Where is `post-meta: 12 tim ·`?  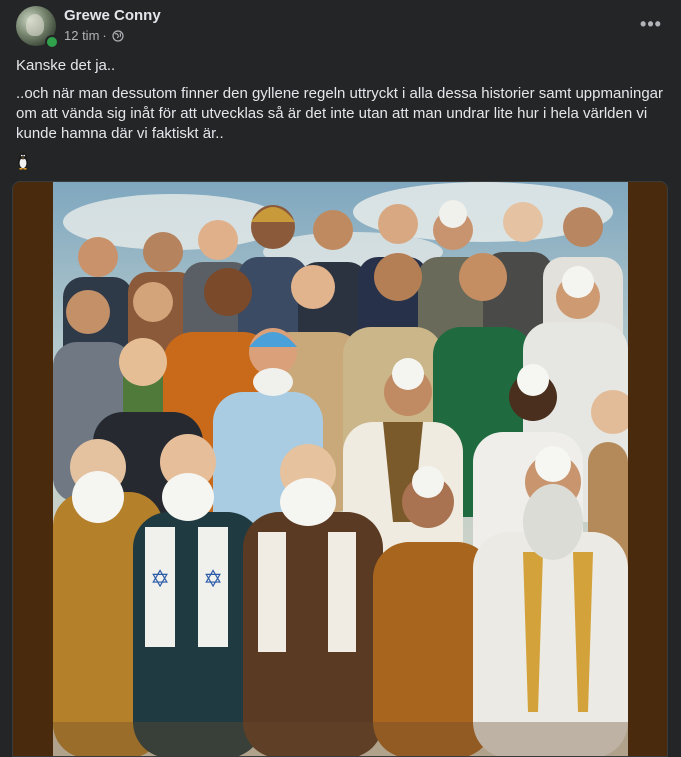 post-meta: 12 tim · is located at coordinates (94, 35).